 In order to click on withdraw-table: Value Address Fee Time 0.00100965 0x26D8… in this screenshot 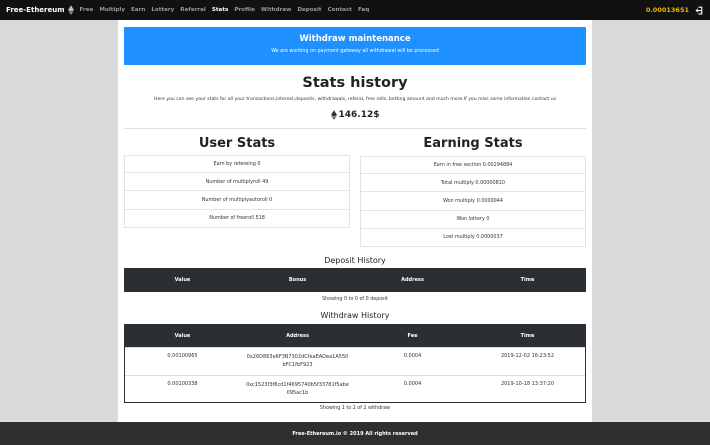, I will do `click(355, 363)`.